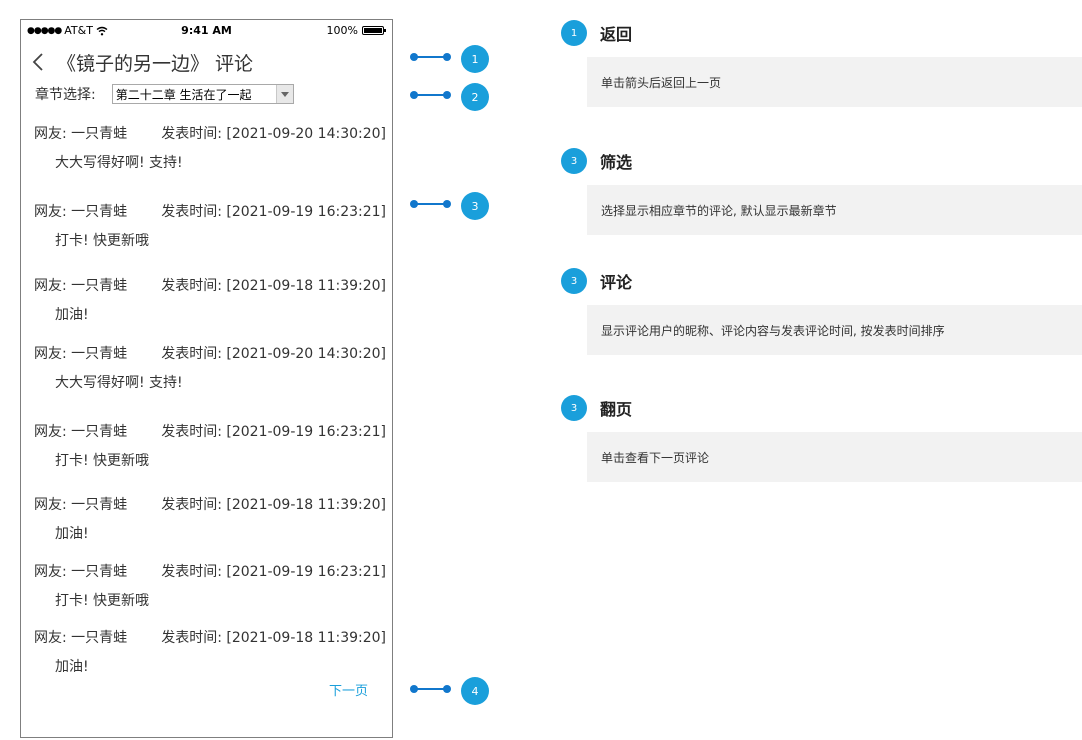 The image size is (1082, 740). Describe the element at coordinates (475, 691) in the screenshot. I see `callout-number: 4` at that location.